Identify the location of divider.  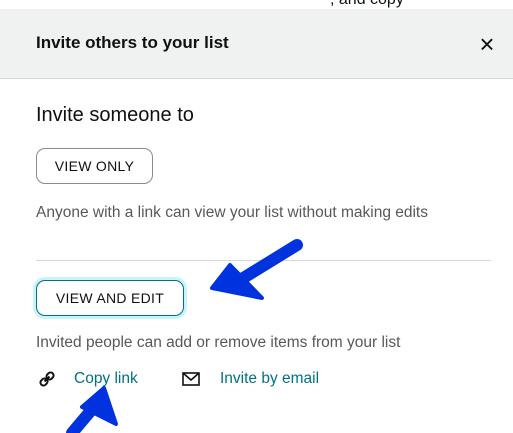
(263, 260).